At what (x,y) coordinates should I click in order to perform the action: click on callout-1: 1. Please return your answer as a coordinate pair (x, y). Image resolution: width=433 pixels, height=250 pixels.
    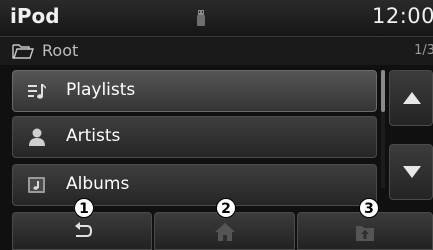
    Looking at the image, I should click on (84, 208).